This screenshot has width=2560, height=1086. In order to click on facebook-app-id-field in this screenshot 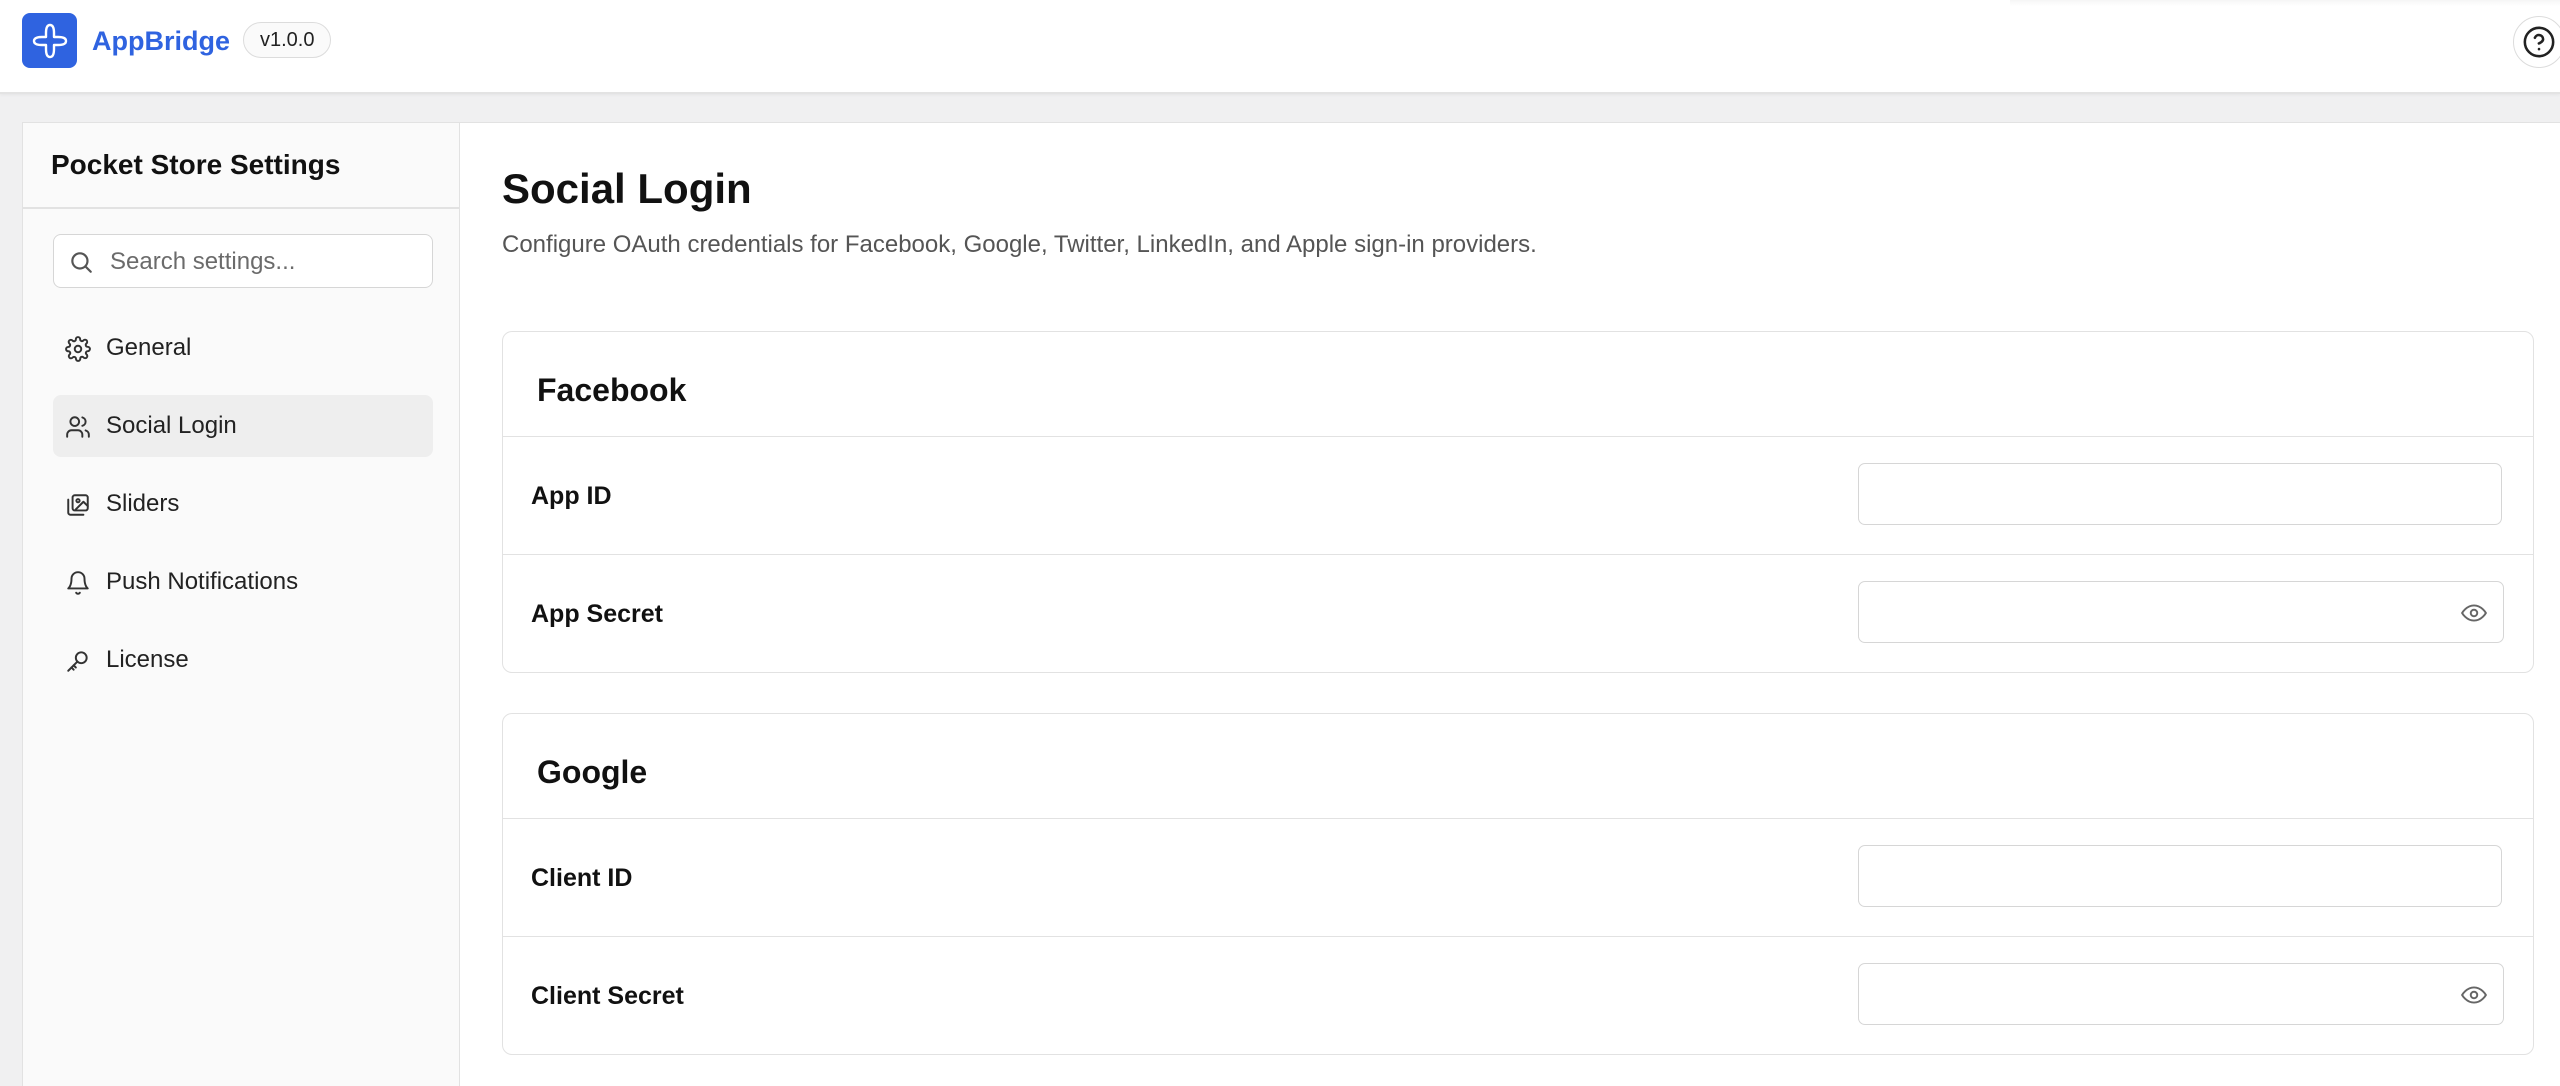, I will do `click(2180, 494)`.